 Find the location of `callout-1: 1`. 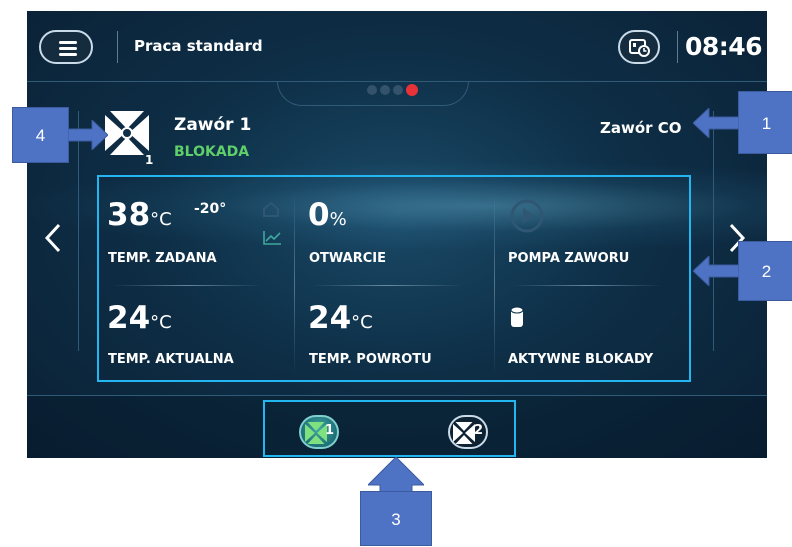

callout-1: 1 is located at coordinates (765, 122).